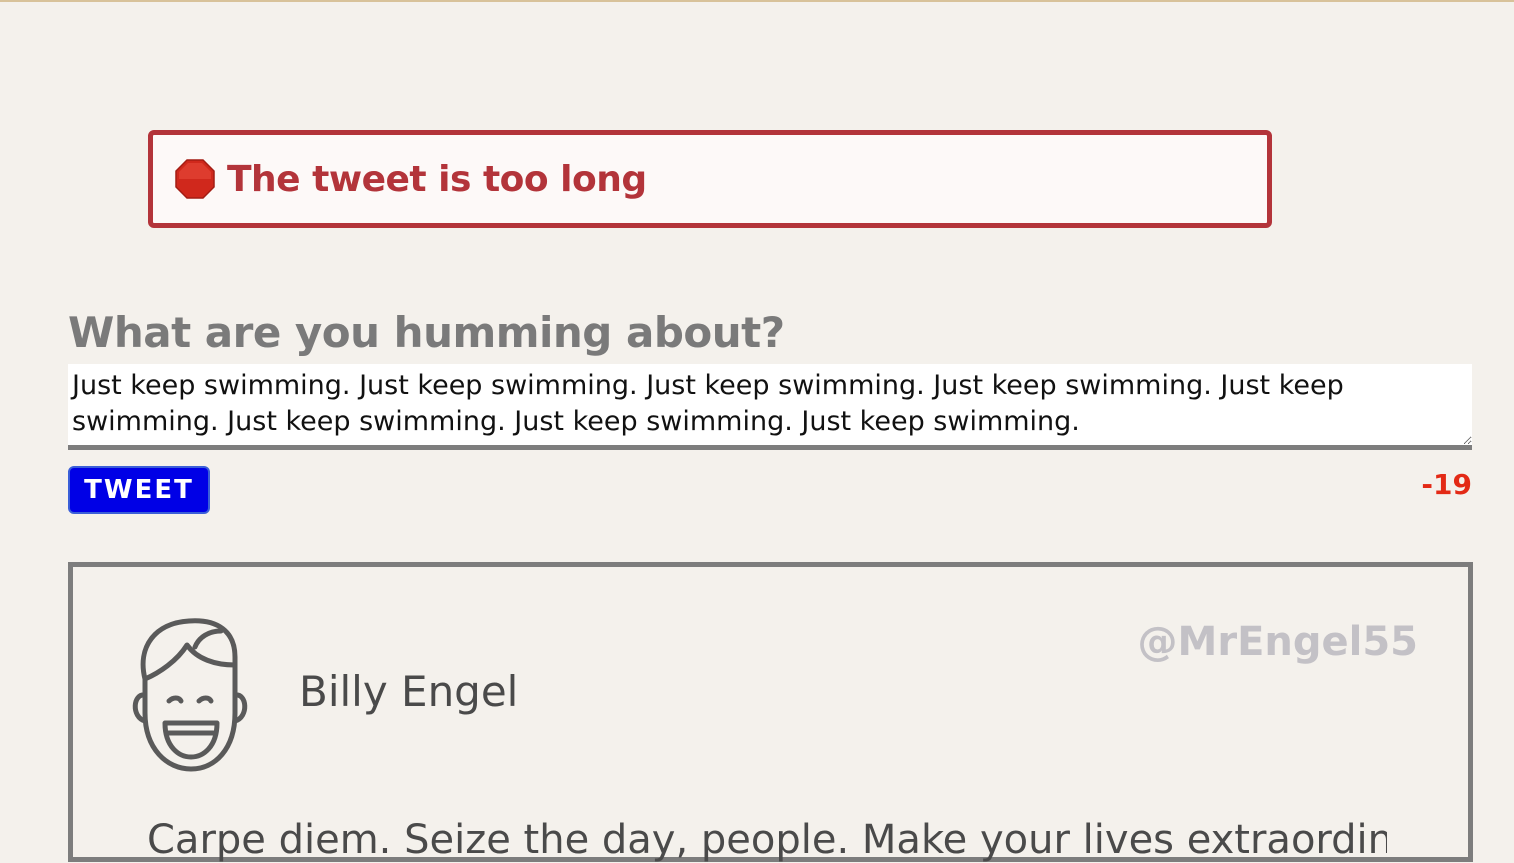 This screenshot has width=1514, height=863. What do you see at coordinates (139, 490) in the screenshot?
I see `tweet-button: TWEET` at bounding box center [139, 490].